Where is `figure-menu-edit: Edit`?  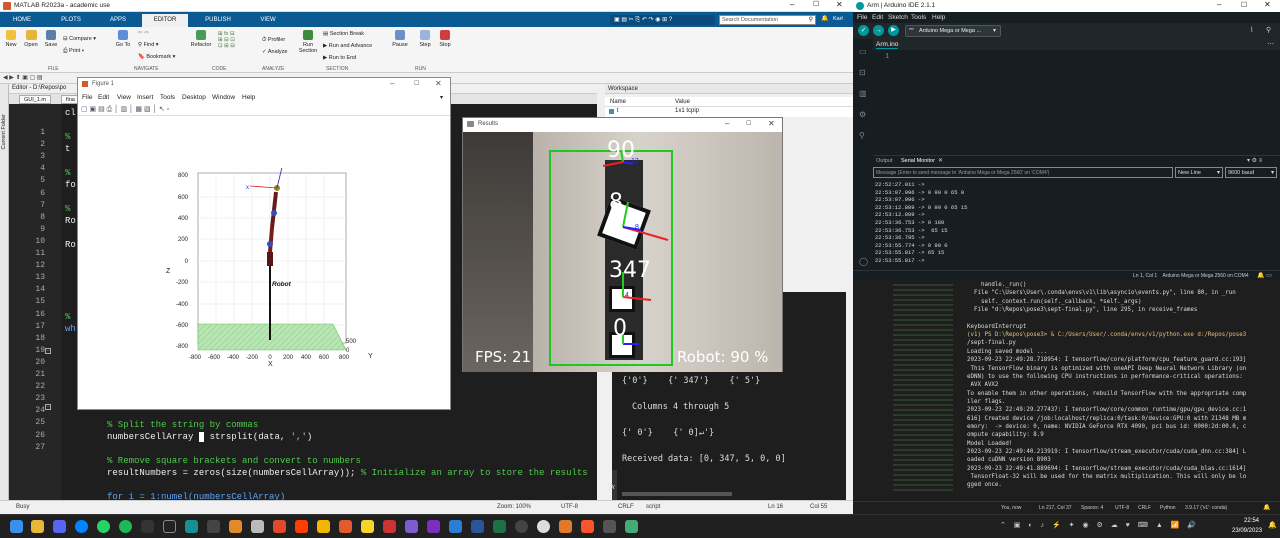 figure-menu-edit: Edit is located at coordinates (103, 97).